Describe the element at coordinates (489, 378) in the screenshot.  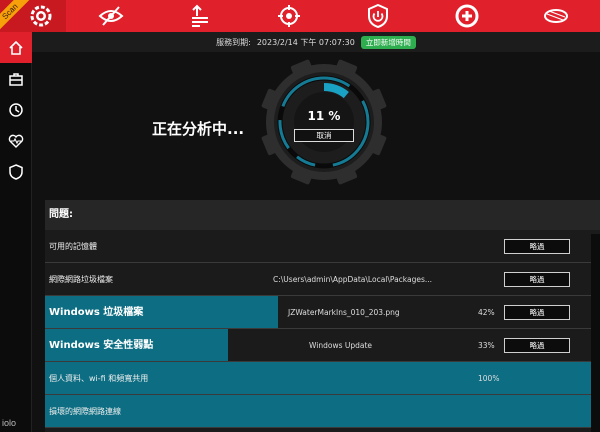
I see `issue-percent: 100%` at that location.